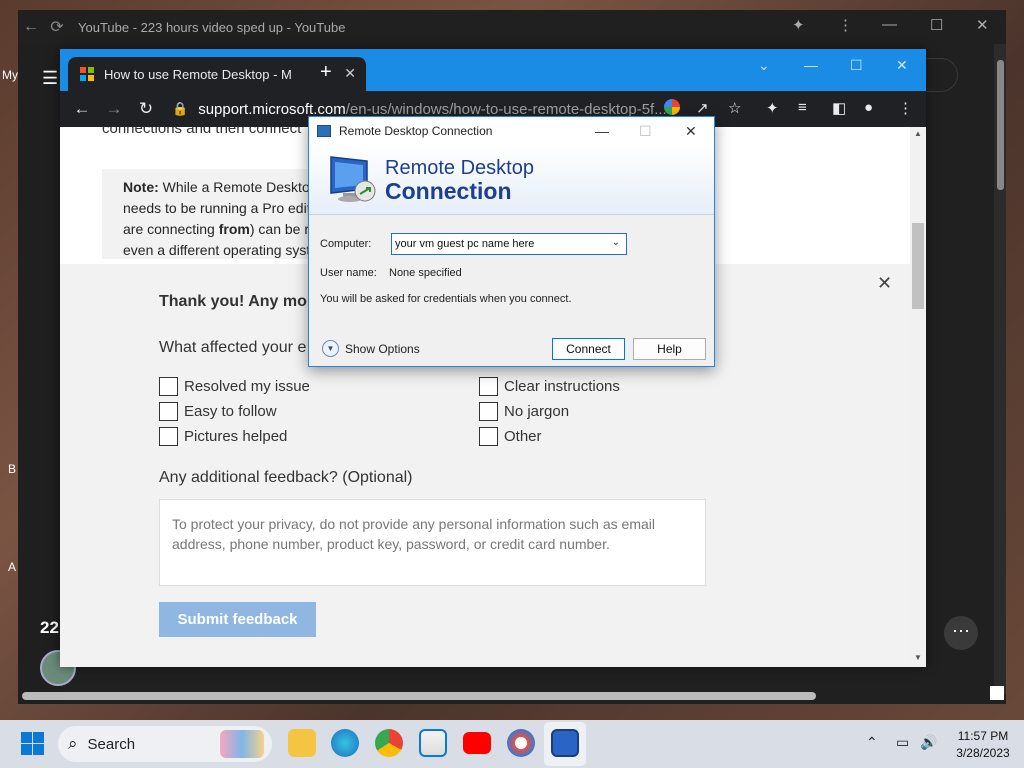 This screenshot has width=1024, height=768. What do you see at coordinates (734, 108) in the screenshot?
I see `bookmark-star-icon: ☆` at bounding box center [734, 108].